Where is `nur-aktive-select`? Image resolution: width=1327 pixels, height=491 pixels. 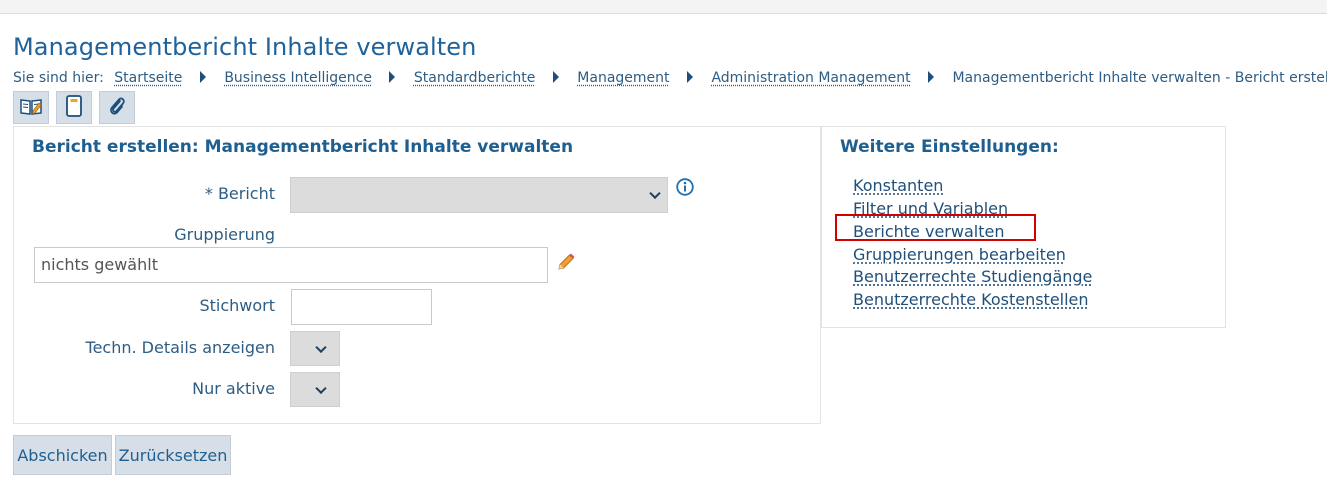 nur-aktive-select is located at coordinates (315, 389).